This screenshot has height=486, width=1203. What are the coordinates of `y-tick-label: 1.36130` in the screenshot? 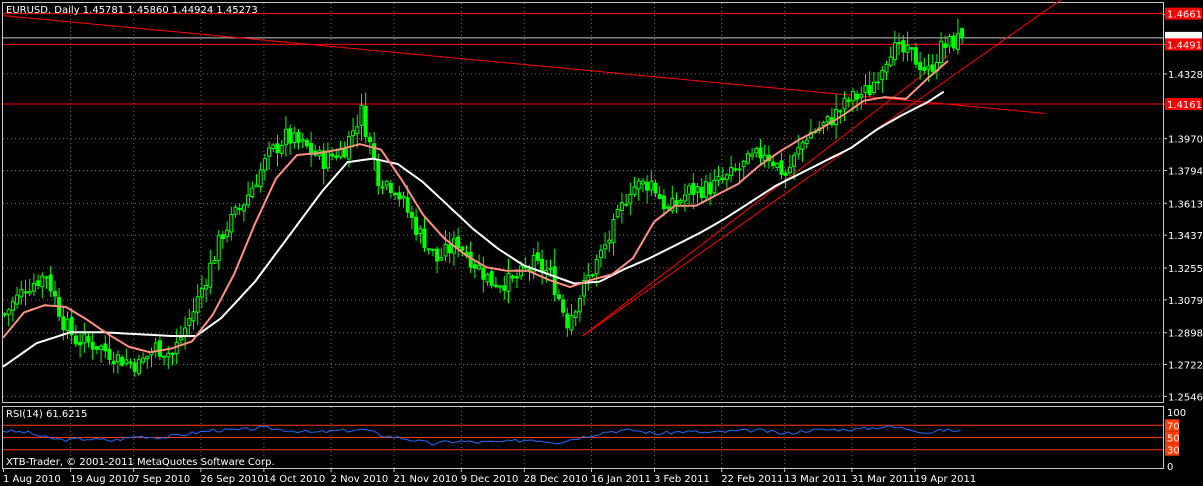 It's located at (1185, 204).